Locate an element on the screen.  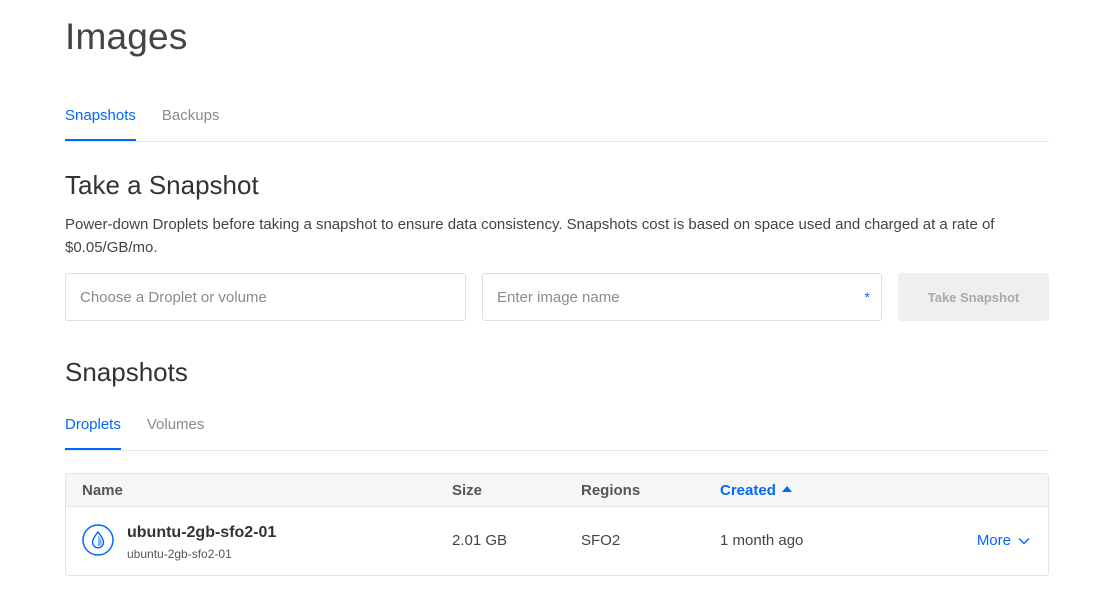
images-tabs: Snapshots Backups is located at coordinates (557, 123).